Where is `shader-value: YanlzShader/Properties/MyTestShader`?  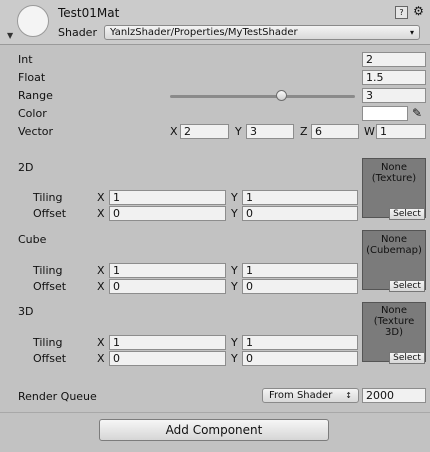
shader-value: YanlzShader/Properties/MyTestShader is located at coordinates (204, 32).